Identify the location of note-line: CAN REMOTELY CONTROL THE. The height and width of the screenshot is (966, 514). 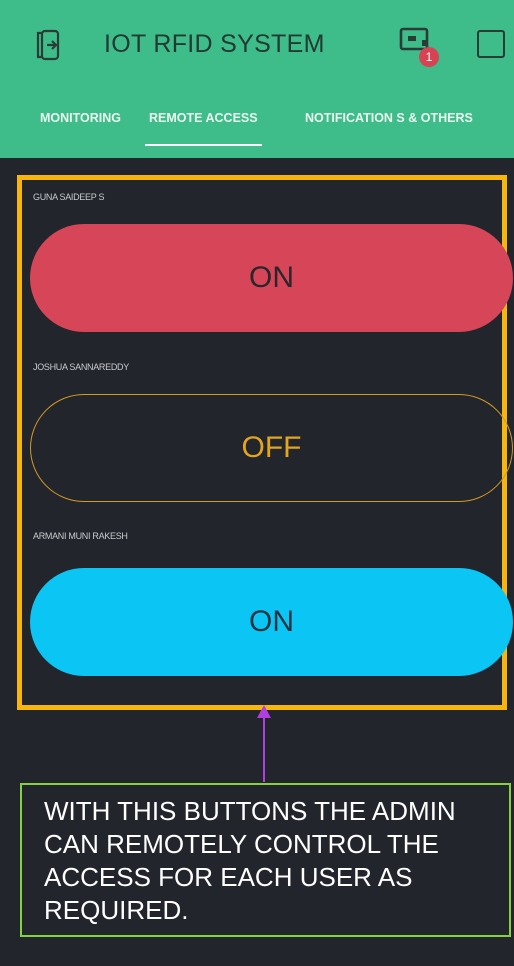
(241, 844).